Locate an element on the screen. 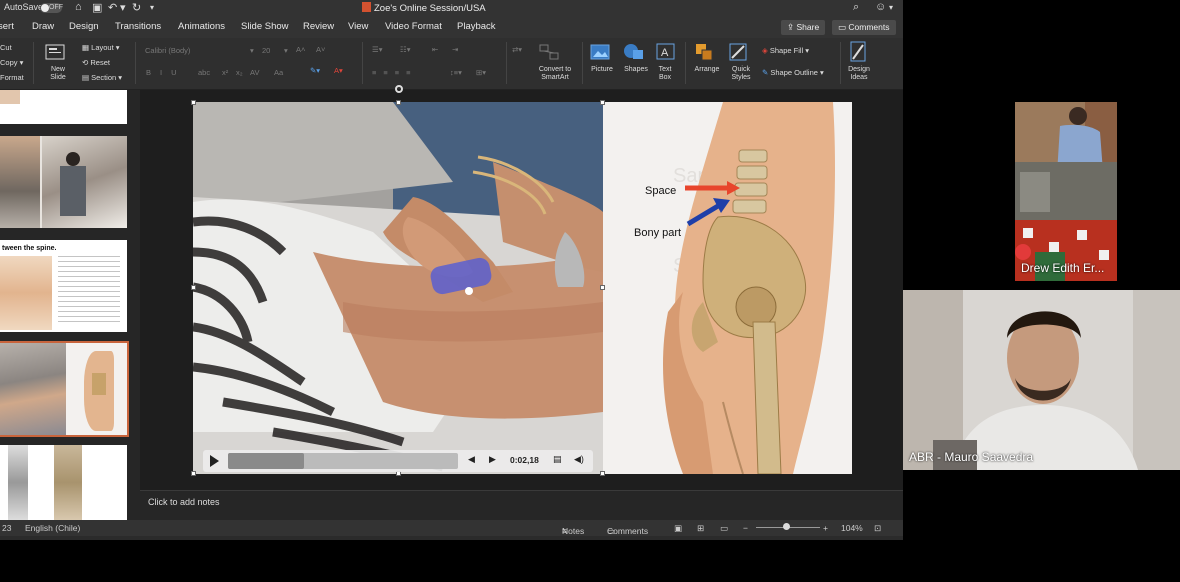 This screenshot has height=582, width=1180. columns-icon: ⊞▾ is located at coordinates (481, 72).